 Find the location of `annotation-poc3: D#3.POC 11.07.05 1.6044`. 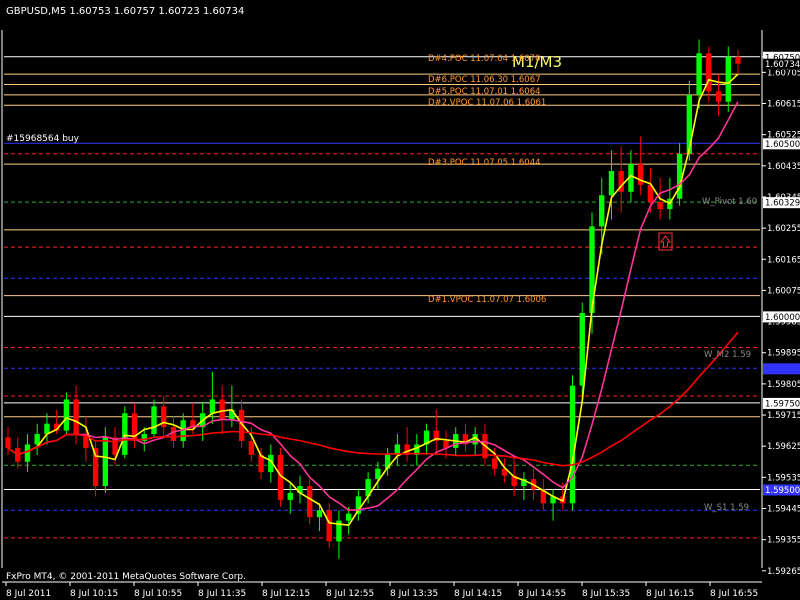

annotation-poc3: D#3.POC 11.07.05 1.6044 is located at coordinates (484, 163).